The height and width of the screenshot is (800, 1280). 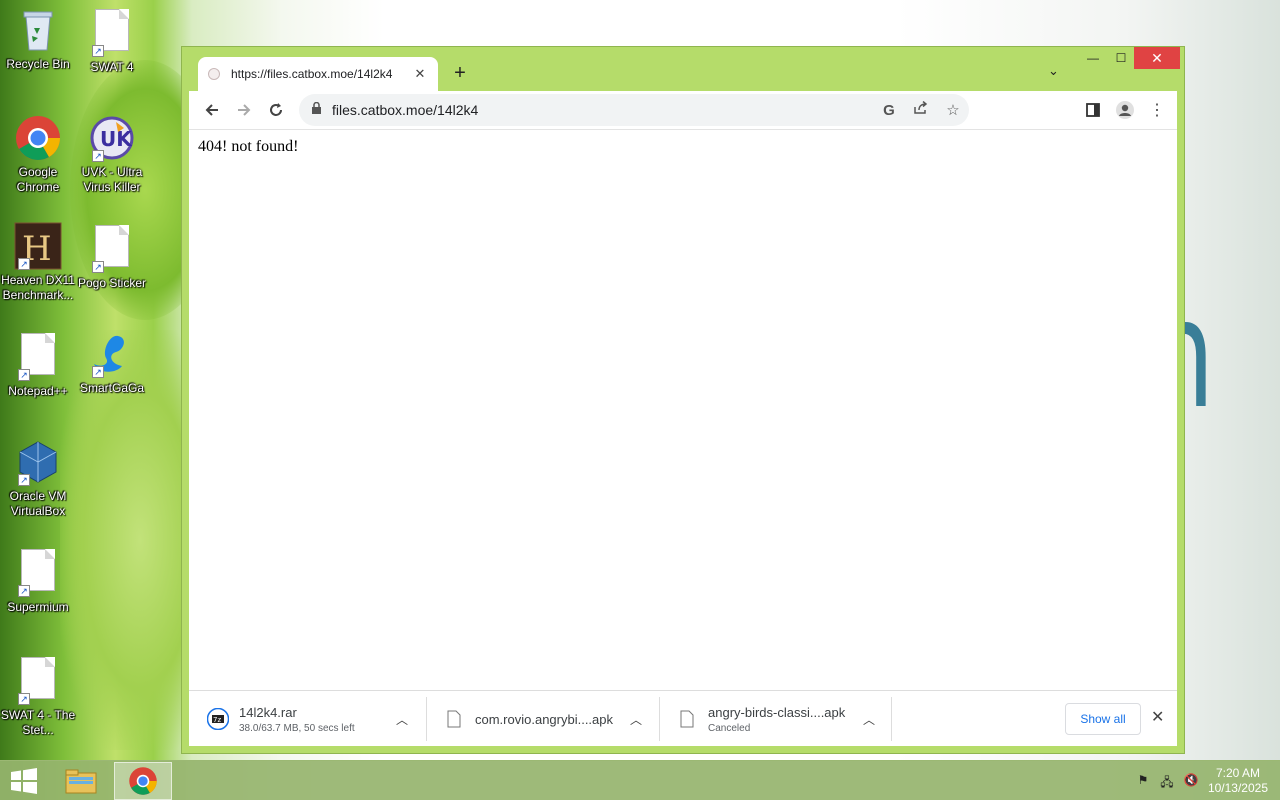 I want to click on desktop-icon-uvk: UK ↗ UVK - Ultra Virus Killer, so click(x=112, y=154).